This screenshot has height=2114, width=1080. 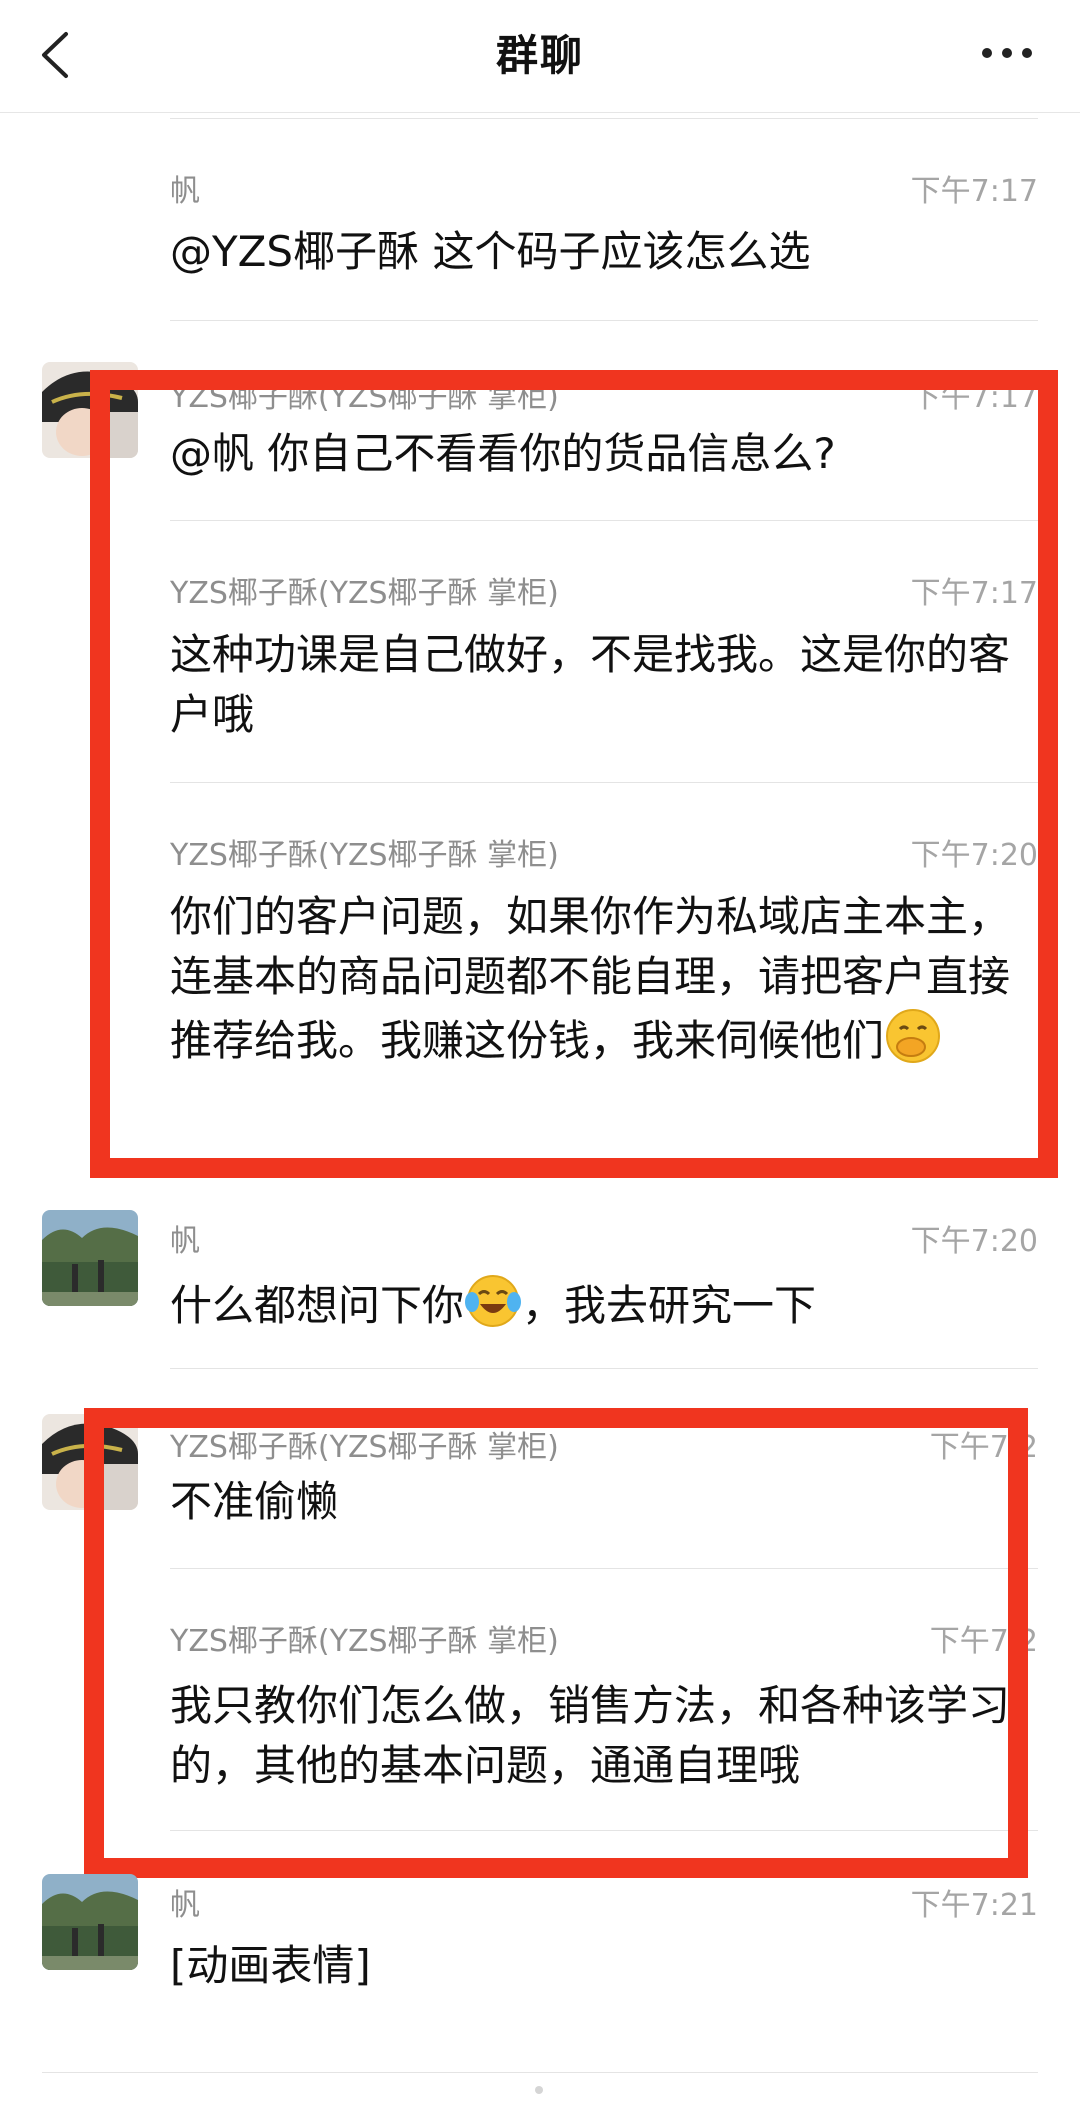 I want to click on message-text: 这种功课是自己做好，不是找我。这是你的客户哦, so click(x=605, y=685).